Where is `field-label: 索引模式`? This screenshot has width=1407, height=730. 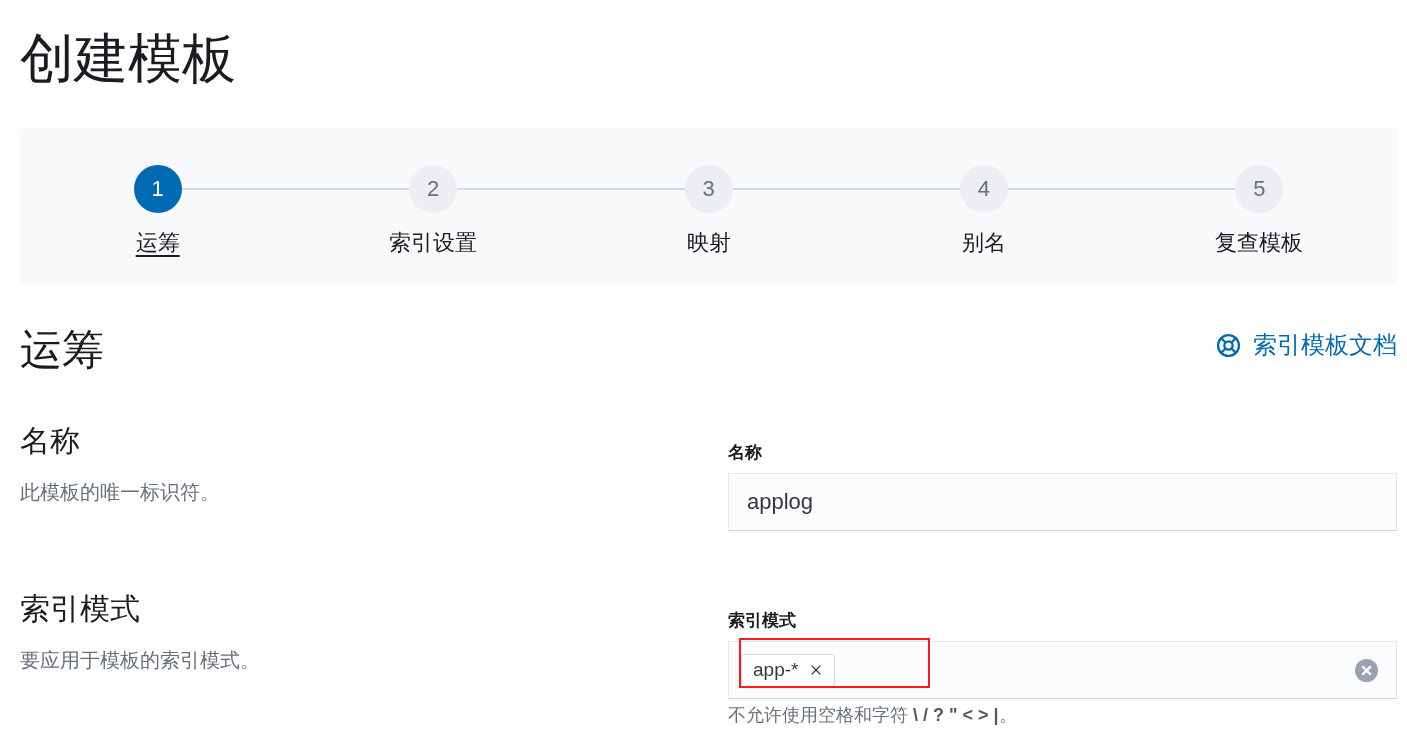 field-label: 索引模式 is located at coordinates (762, 621).